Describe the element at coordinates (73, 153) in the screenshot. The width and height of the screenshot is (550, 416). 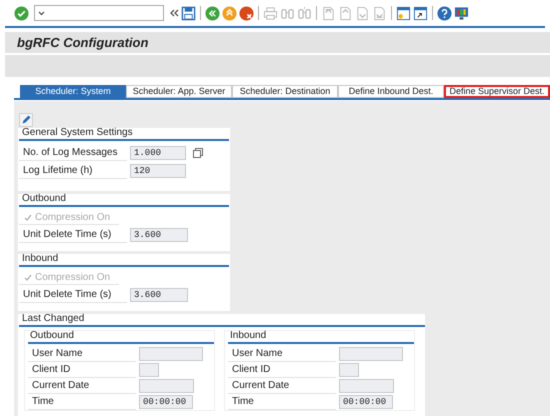
I see `field-label: No. of Log Messages` at that location.